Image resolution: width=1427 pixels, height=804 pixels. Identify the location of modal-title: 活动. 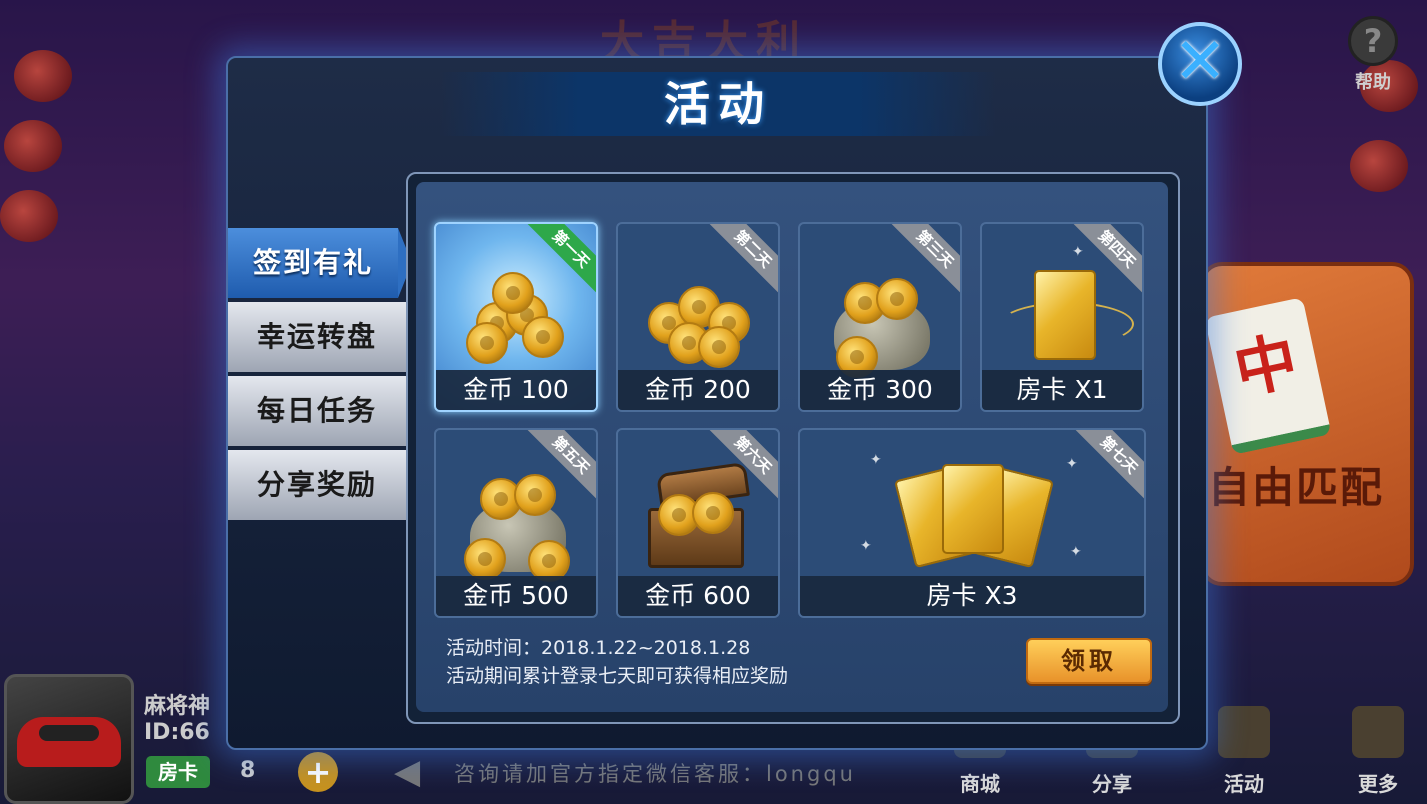
(718, 104).